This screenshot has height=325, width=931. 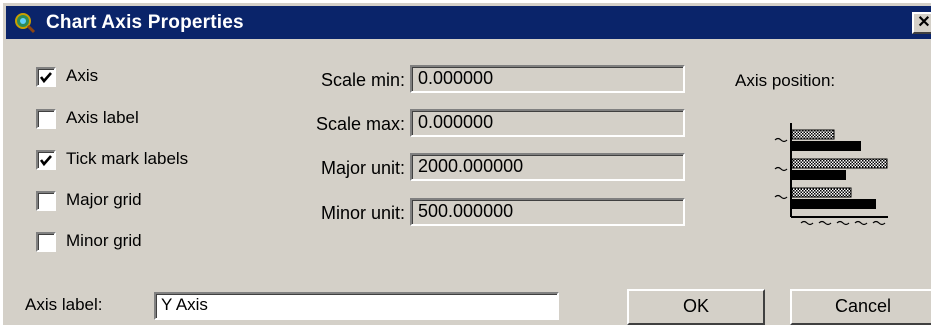 I want to click on scale-max-field: 0.000000, so click(x=547, y=123).